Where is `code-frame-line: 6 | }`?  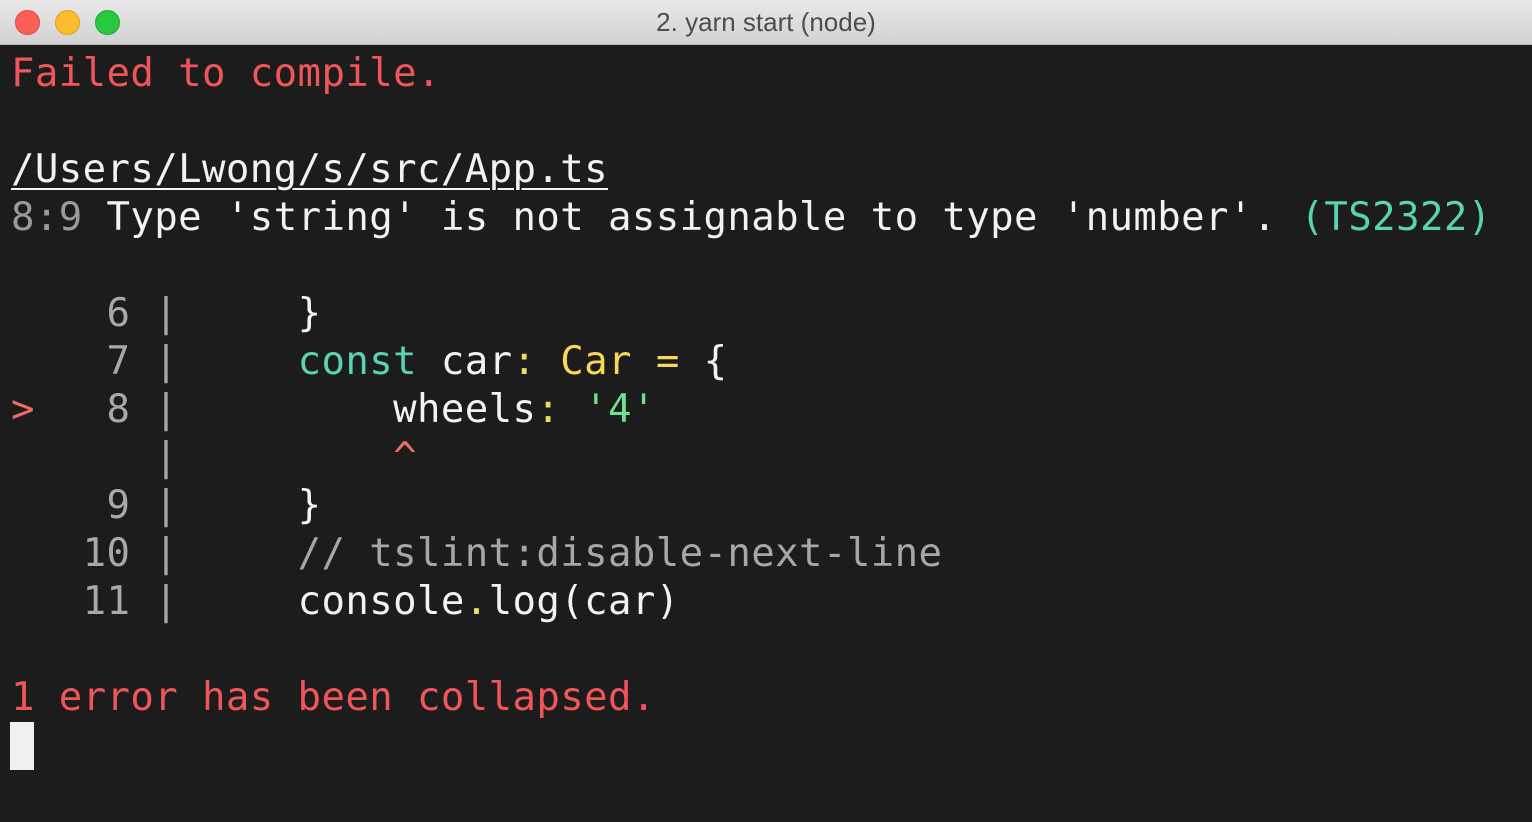 code-frame-line: 6 | } is located at coordinates (166, 314).